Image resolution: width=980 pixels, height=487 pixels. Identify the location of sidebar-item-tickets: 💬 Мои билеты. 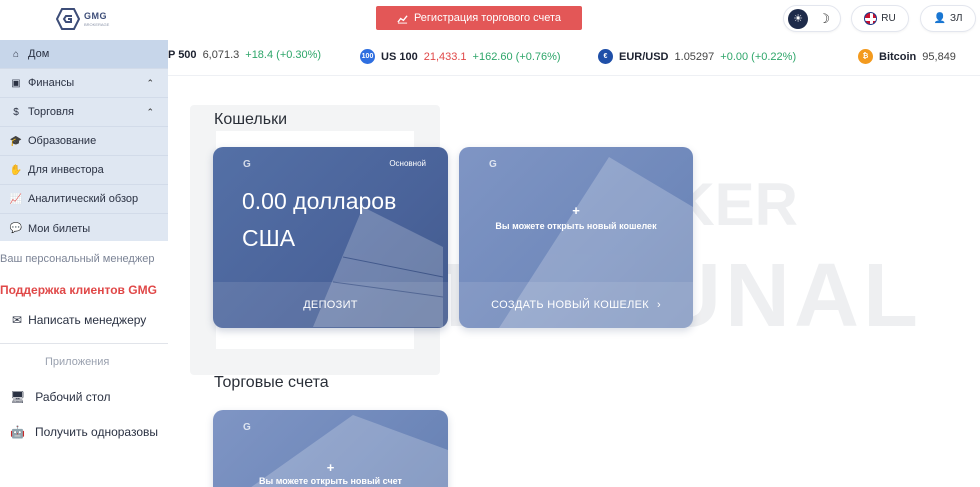
(84, 228).